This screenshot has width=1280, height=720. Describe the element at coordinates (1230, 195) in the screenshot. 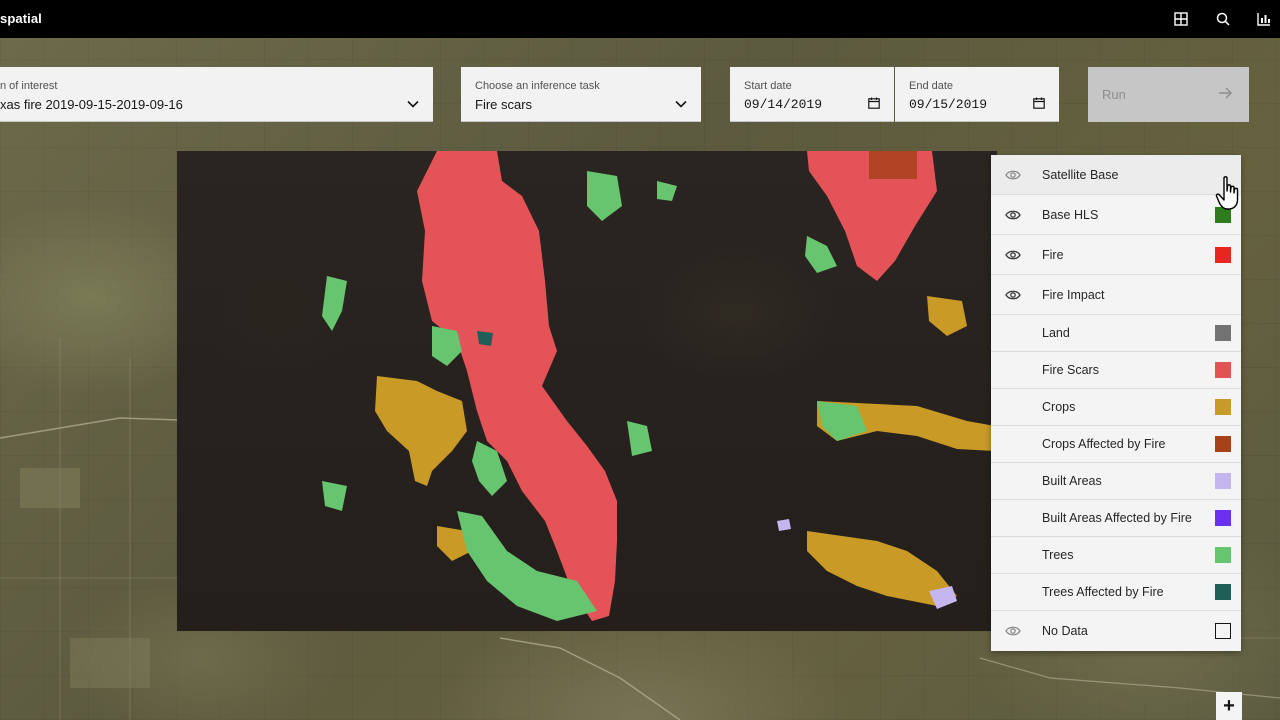

I see `hand-cursor-icon` at that location.